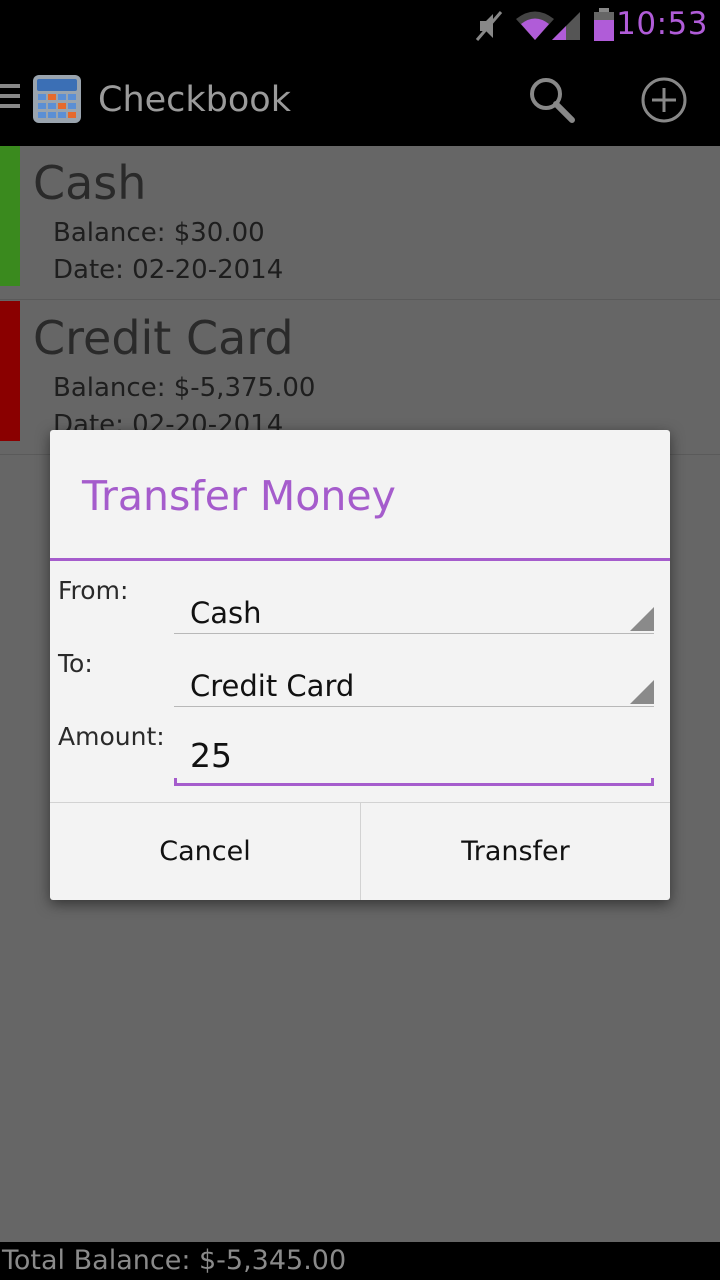 Image resolution: width=720 pixels, height=1280 pixels. What do you see at coordinates (515, 851) in the screenshot?
I see `transfer-button: Transfer` at bounding box center [515, 851].